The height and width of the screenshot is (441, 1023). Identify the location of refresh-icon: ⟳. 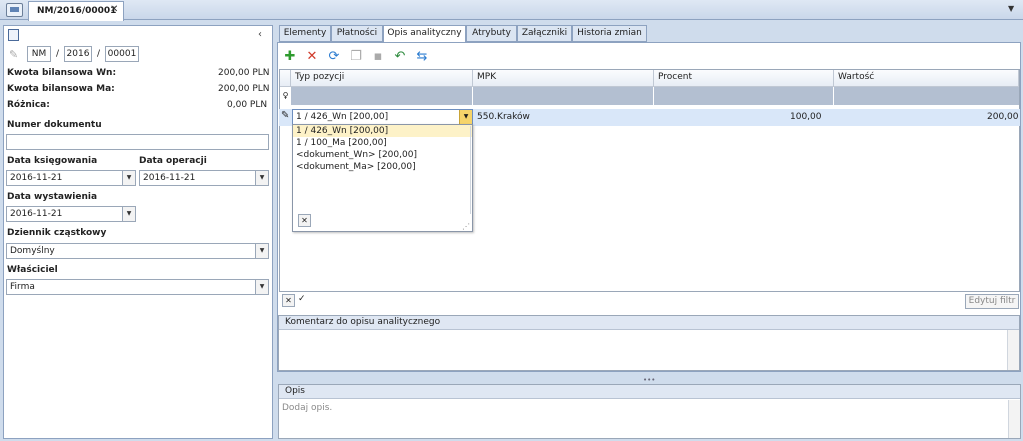
(334, 57).